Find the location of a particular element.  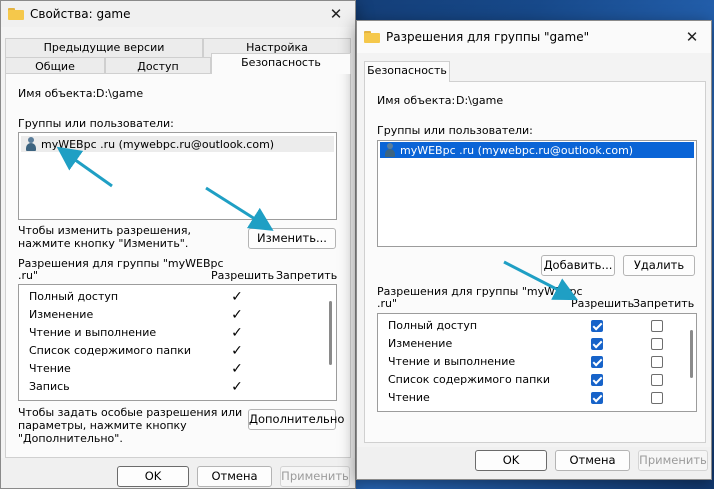

table-row: Чтение и выполнение ✓ is located at coordinates (169, 333).